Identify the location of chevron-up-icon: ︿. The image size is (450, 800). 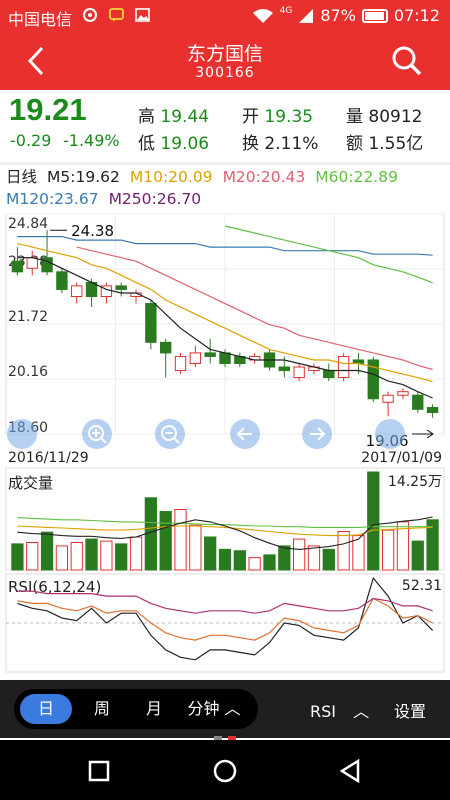
(361, 711).